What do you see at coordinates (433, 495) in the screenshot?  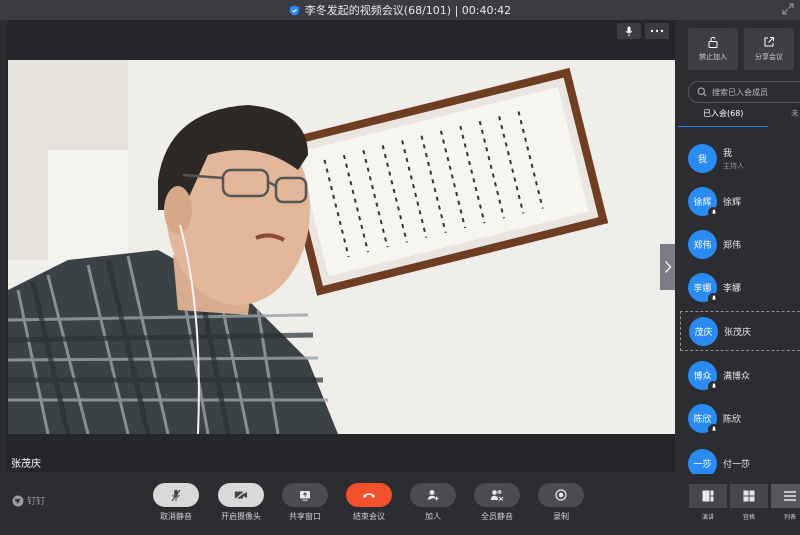 I see `add-person-icon` at bounding box center [433, 495].